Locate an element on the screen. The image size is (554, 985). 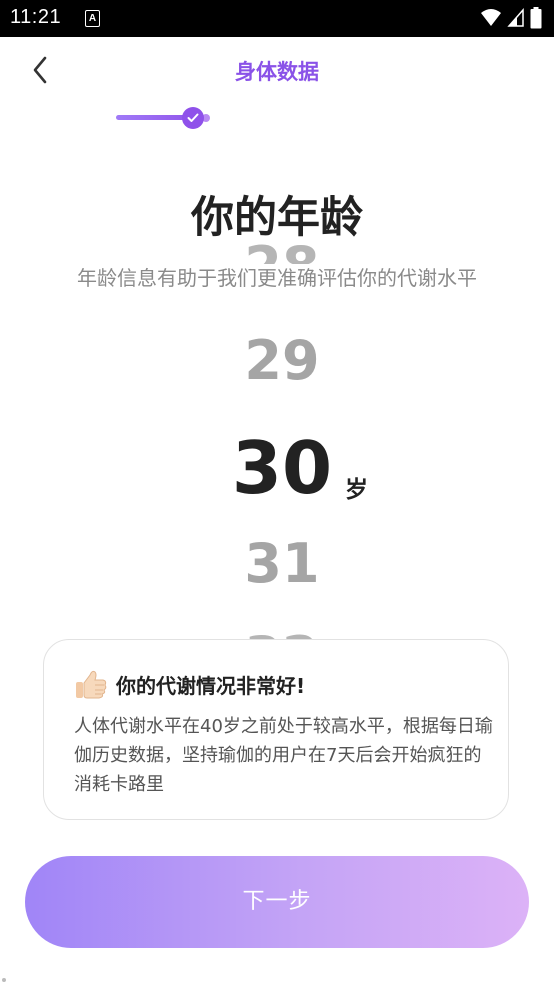
check-icon is located at coordinates (193, 117).